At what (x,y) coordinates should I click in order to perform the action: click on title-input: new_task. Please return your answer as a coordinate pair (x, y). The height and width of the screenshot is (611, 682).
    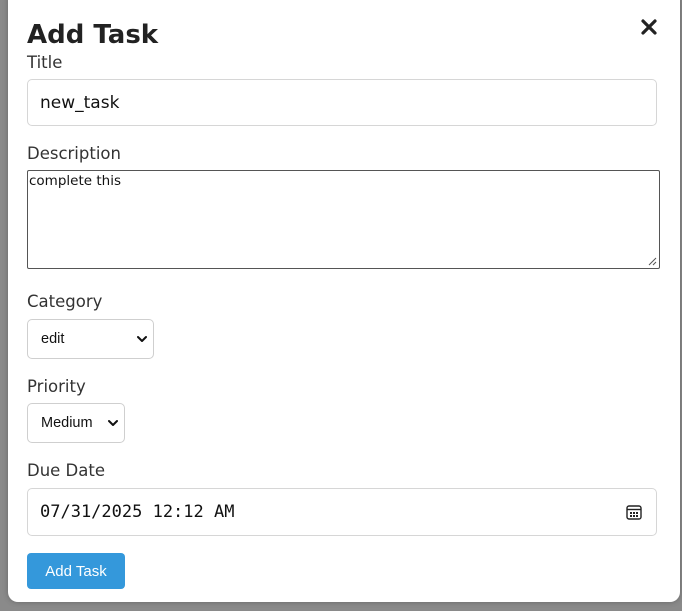
    Looking at the image, I should click on (342, 102).